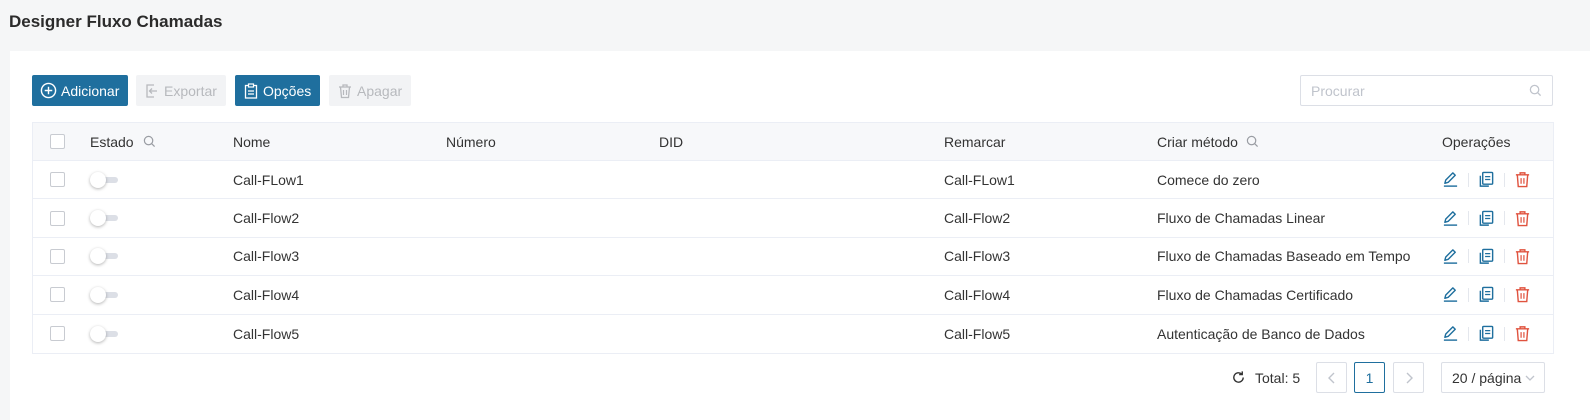 Image resolution: width=1590 pixels, height=420 pixels. Describe the element at coordinates (266, 333) in the screenshot. I see `cell-name: Call-Flow5` at that location.